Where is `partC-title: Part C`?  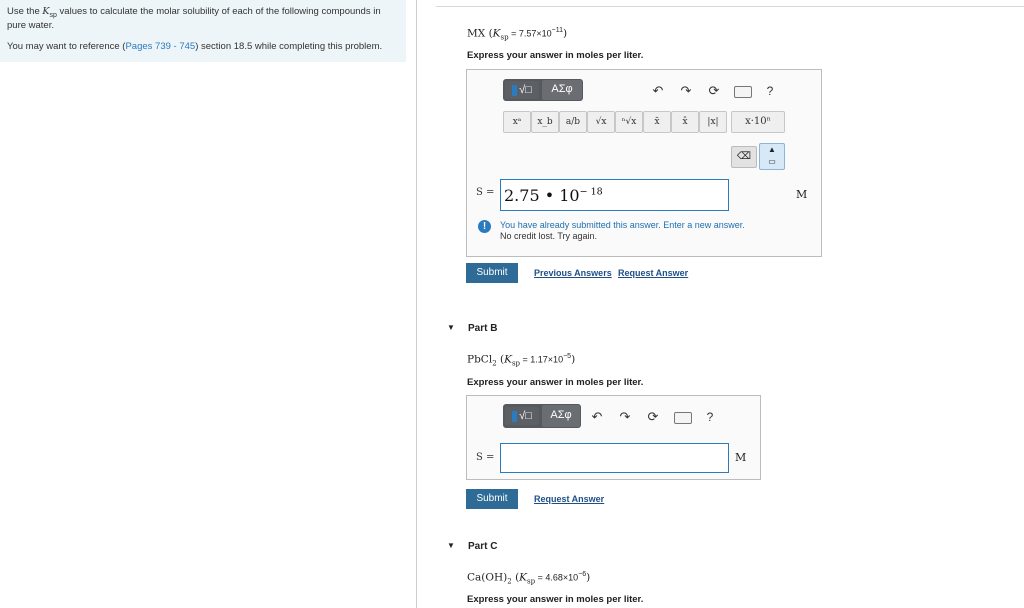
partC-title: Part C is located at coordinates (482, 546).